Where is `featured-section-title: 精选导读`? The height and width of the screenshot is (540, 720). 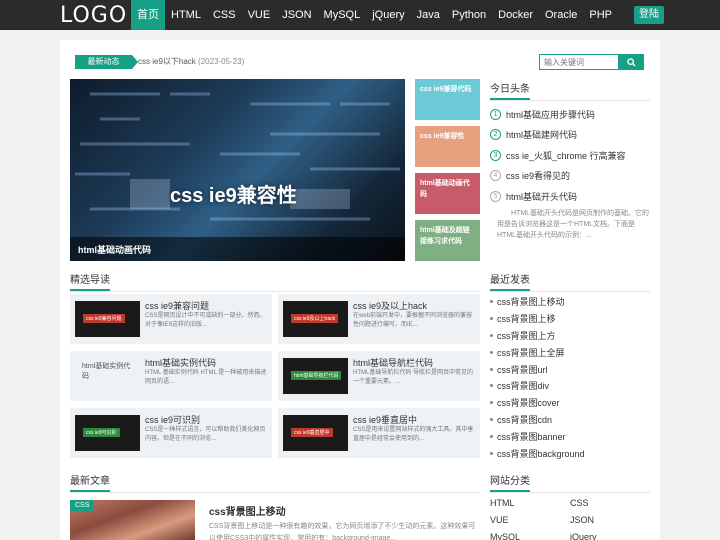
featured-section-title: 精选导读 is located at coordinates (275, 281).